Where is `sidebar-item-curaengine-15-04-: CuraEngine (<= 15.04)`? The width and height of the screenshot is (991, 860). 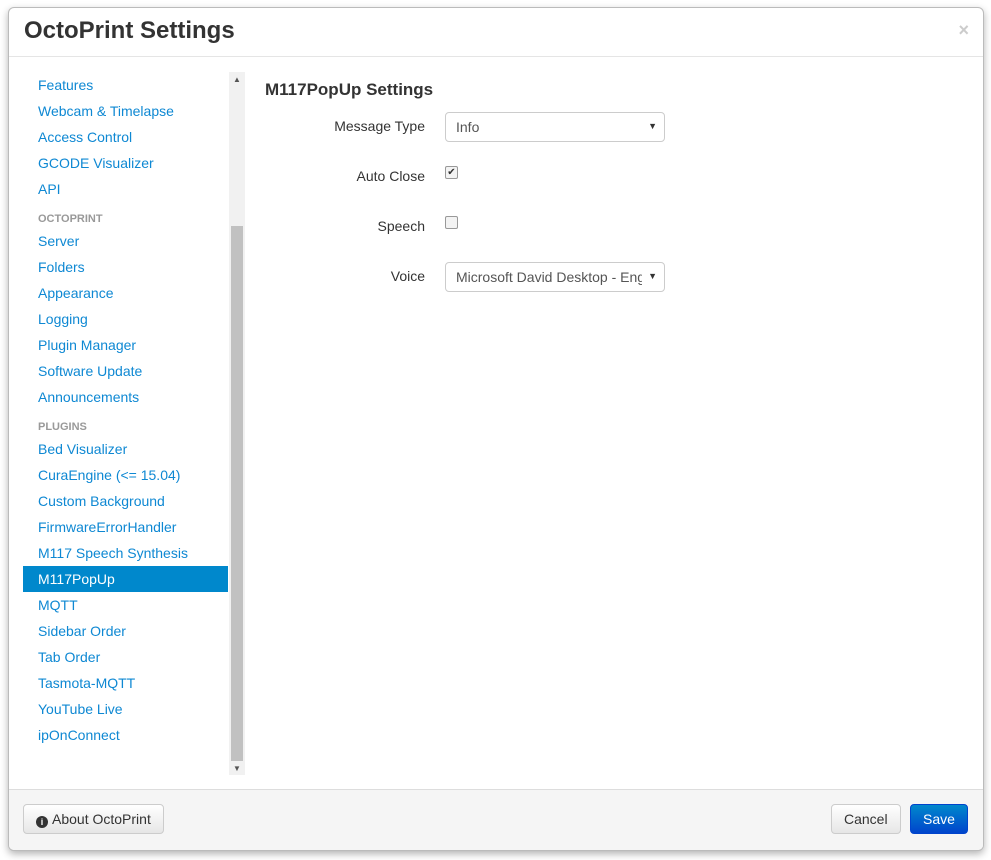
sidebar-item-curaengine-15-04-: CuraEngine (<= 15.04) is located at coordinates (125, 475).